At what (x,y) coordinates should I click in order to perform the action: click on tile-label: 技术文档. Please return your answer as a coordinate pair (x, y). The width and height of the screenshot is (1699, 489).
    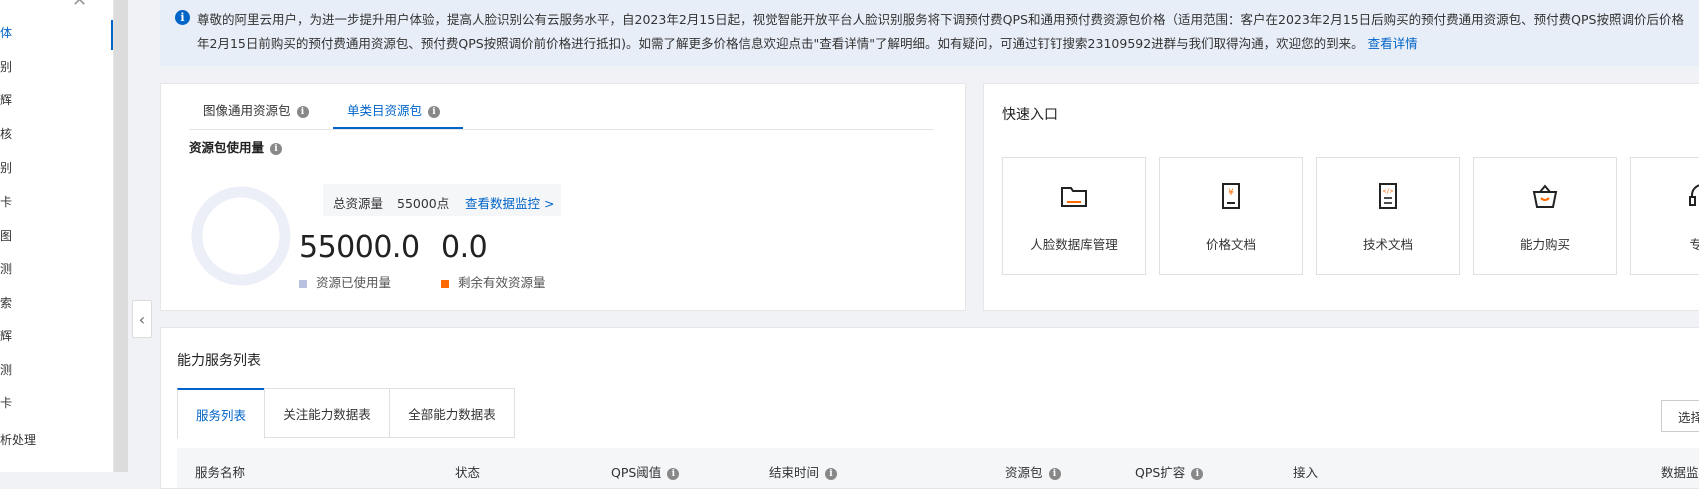
    Looking at the image, I should click on (1387, 244).